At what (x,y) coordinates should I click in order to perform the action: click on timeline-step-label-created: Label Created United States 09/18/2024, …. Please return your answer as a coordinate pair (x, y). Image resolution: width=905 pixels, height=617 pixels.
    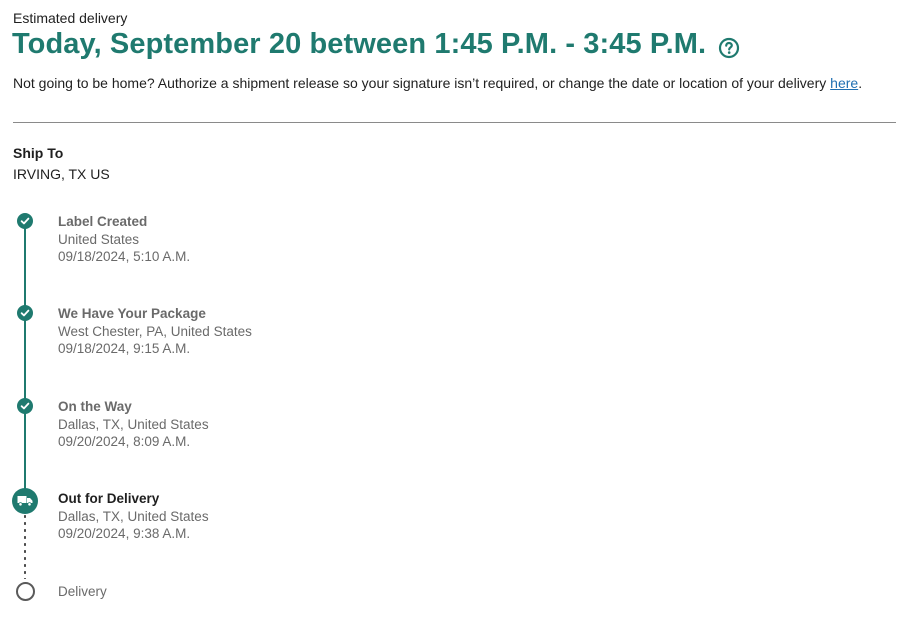
    Looking at the image, I should click on (124, 239).